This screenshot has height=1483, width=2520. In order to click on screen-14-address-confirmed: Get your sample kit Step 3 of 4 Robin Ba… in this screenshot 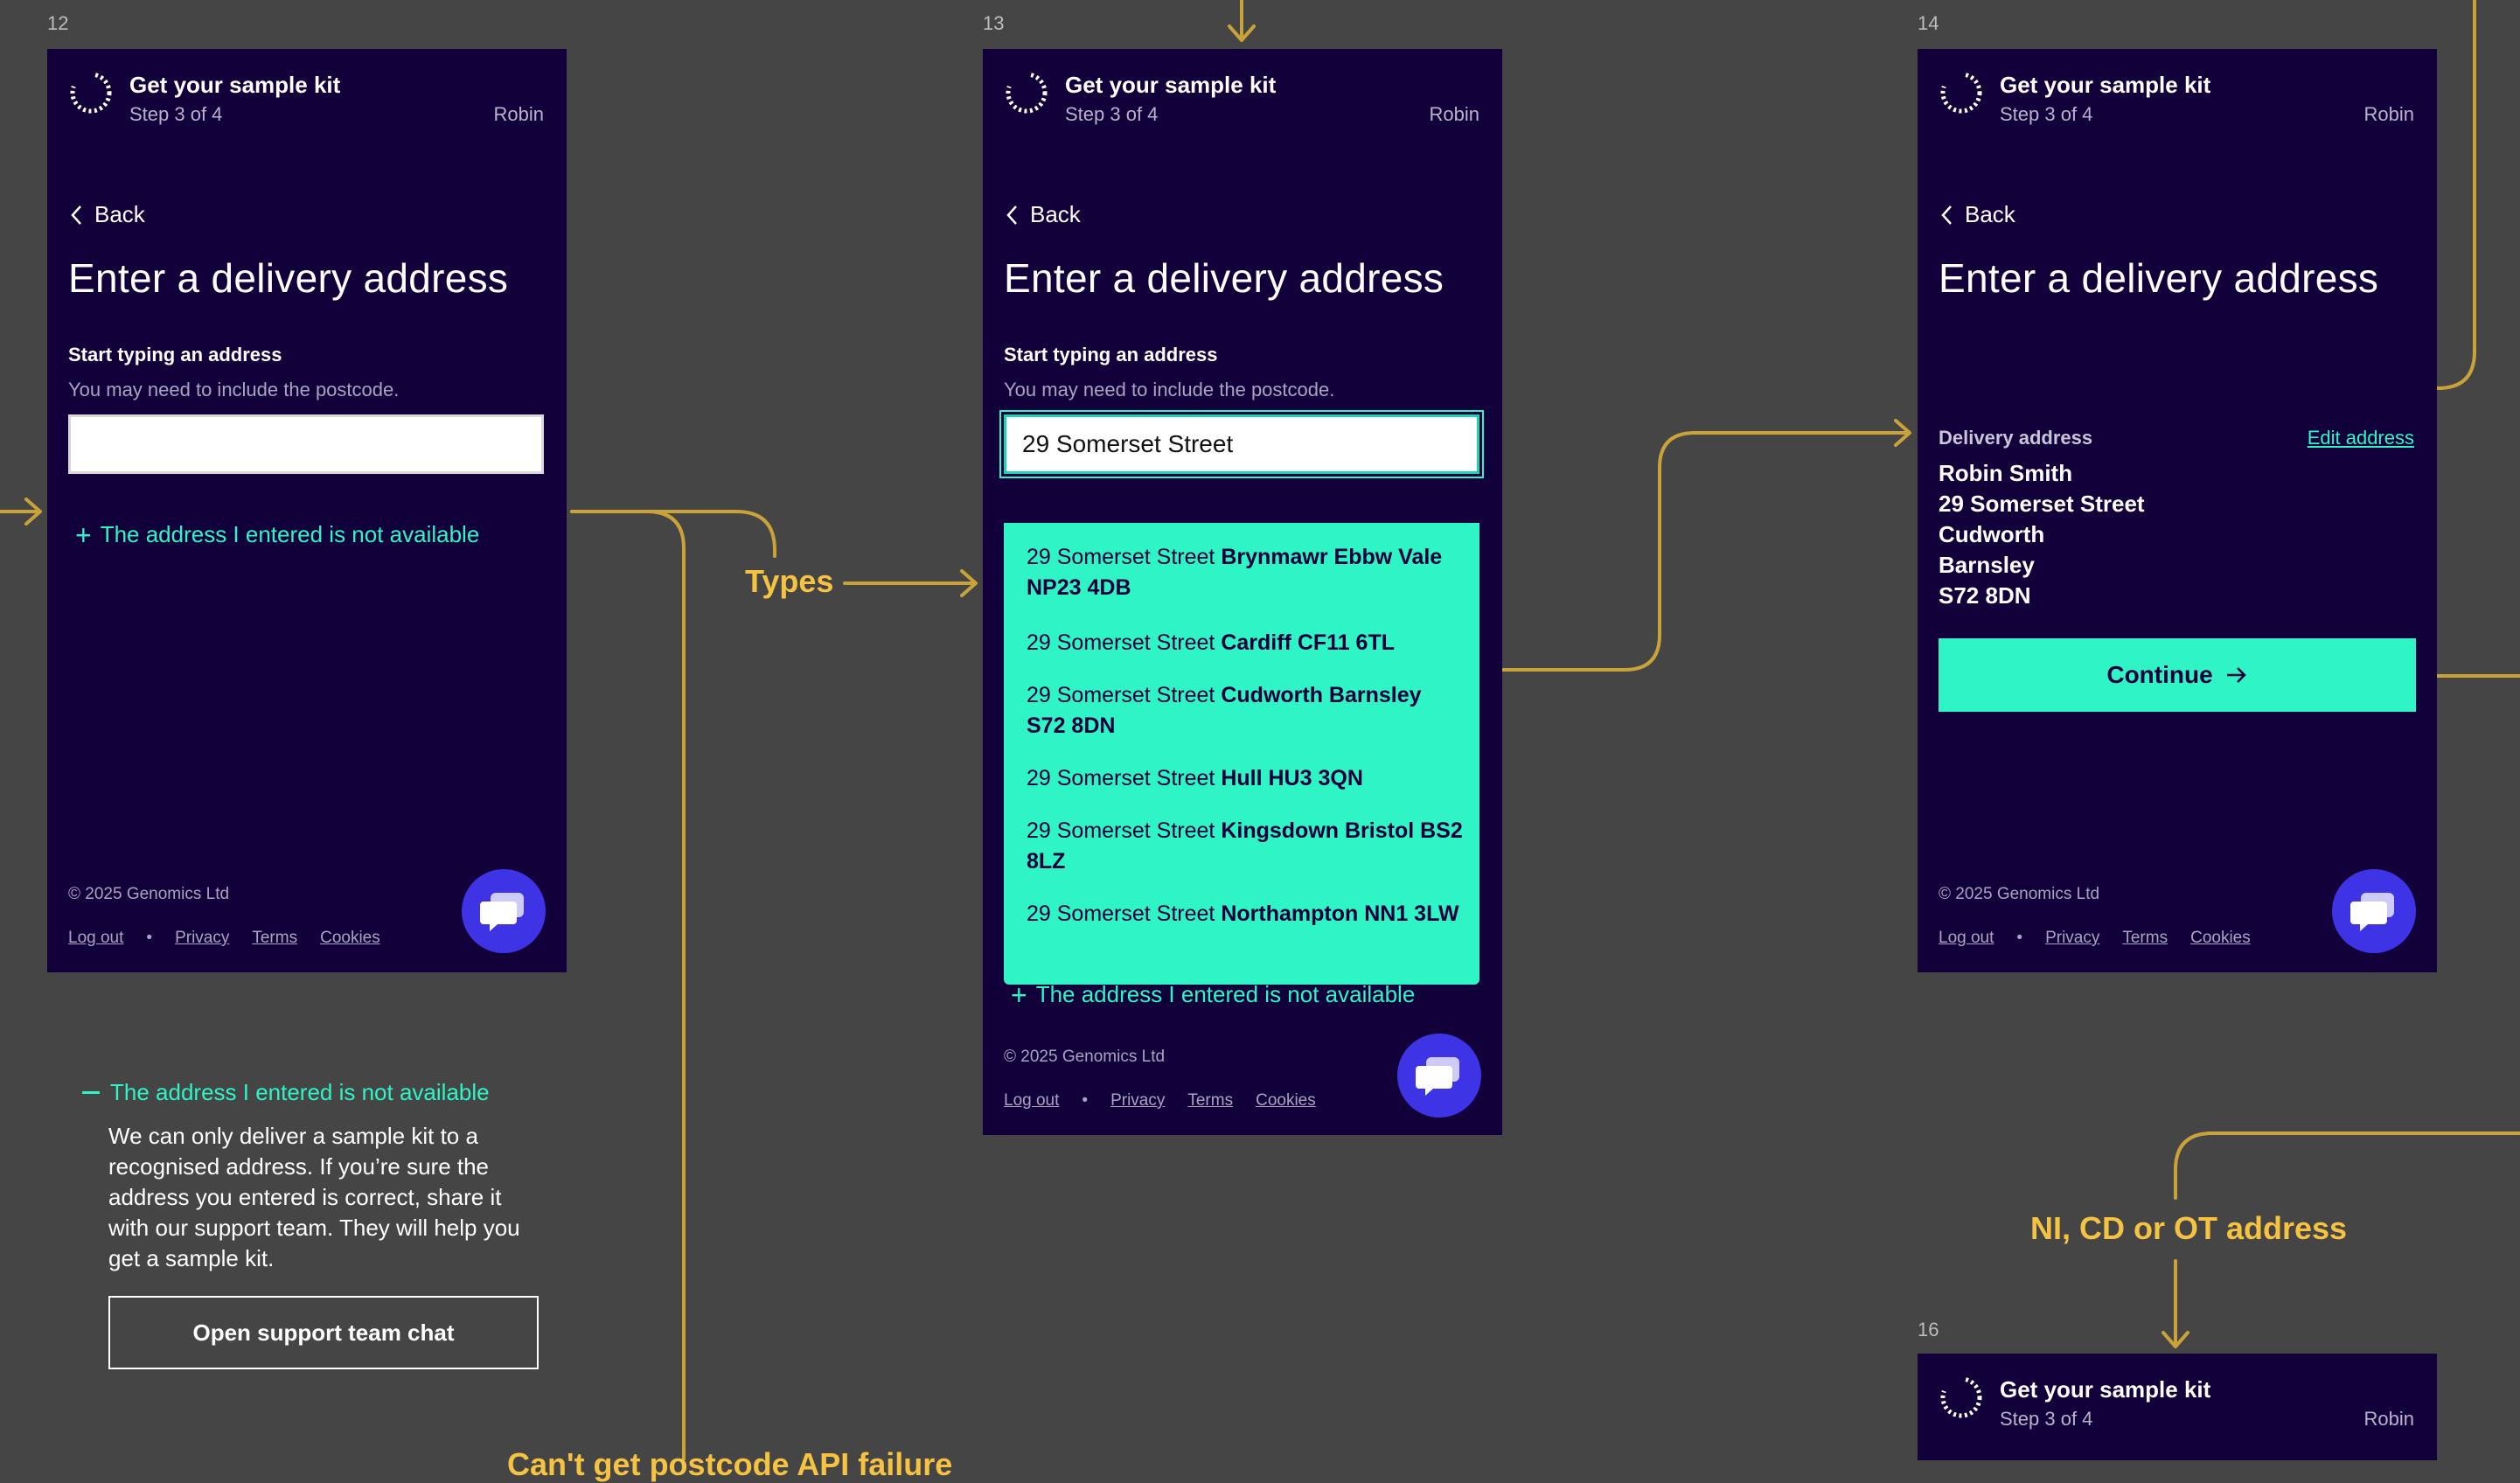, I will do `click(2177, 510)`.